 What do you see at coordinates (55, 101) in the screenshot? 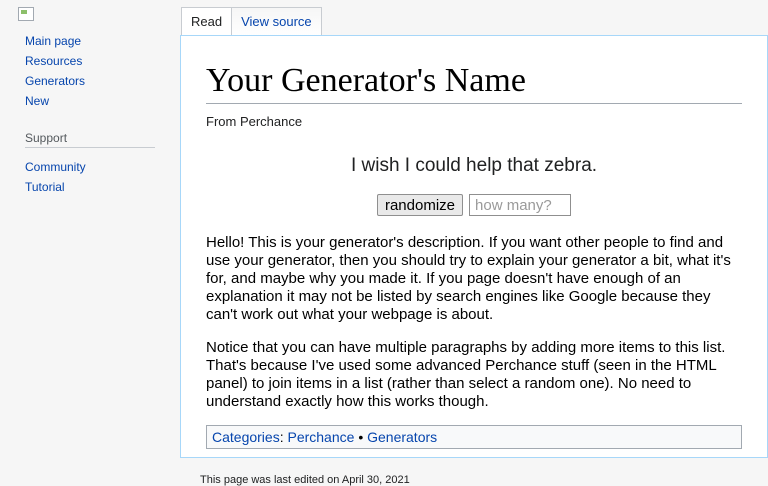
I see `sidebar-item-new: New` at bounding box center [55, 101].